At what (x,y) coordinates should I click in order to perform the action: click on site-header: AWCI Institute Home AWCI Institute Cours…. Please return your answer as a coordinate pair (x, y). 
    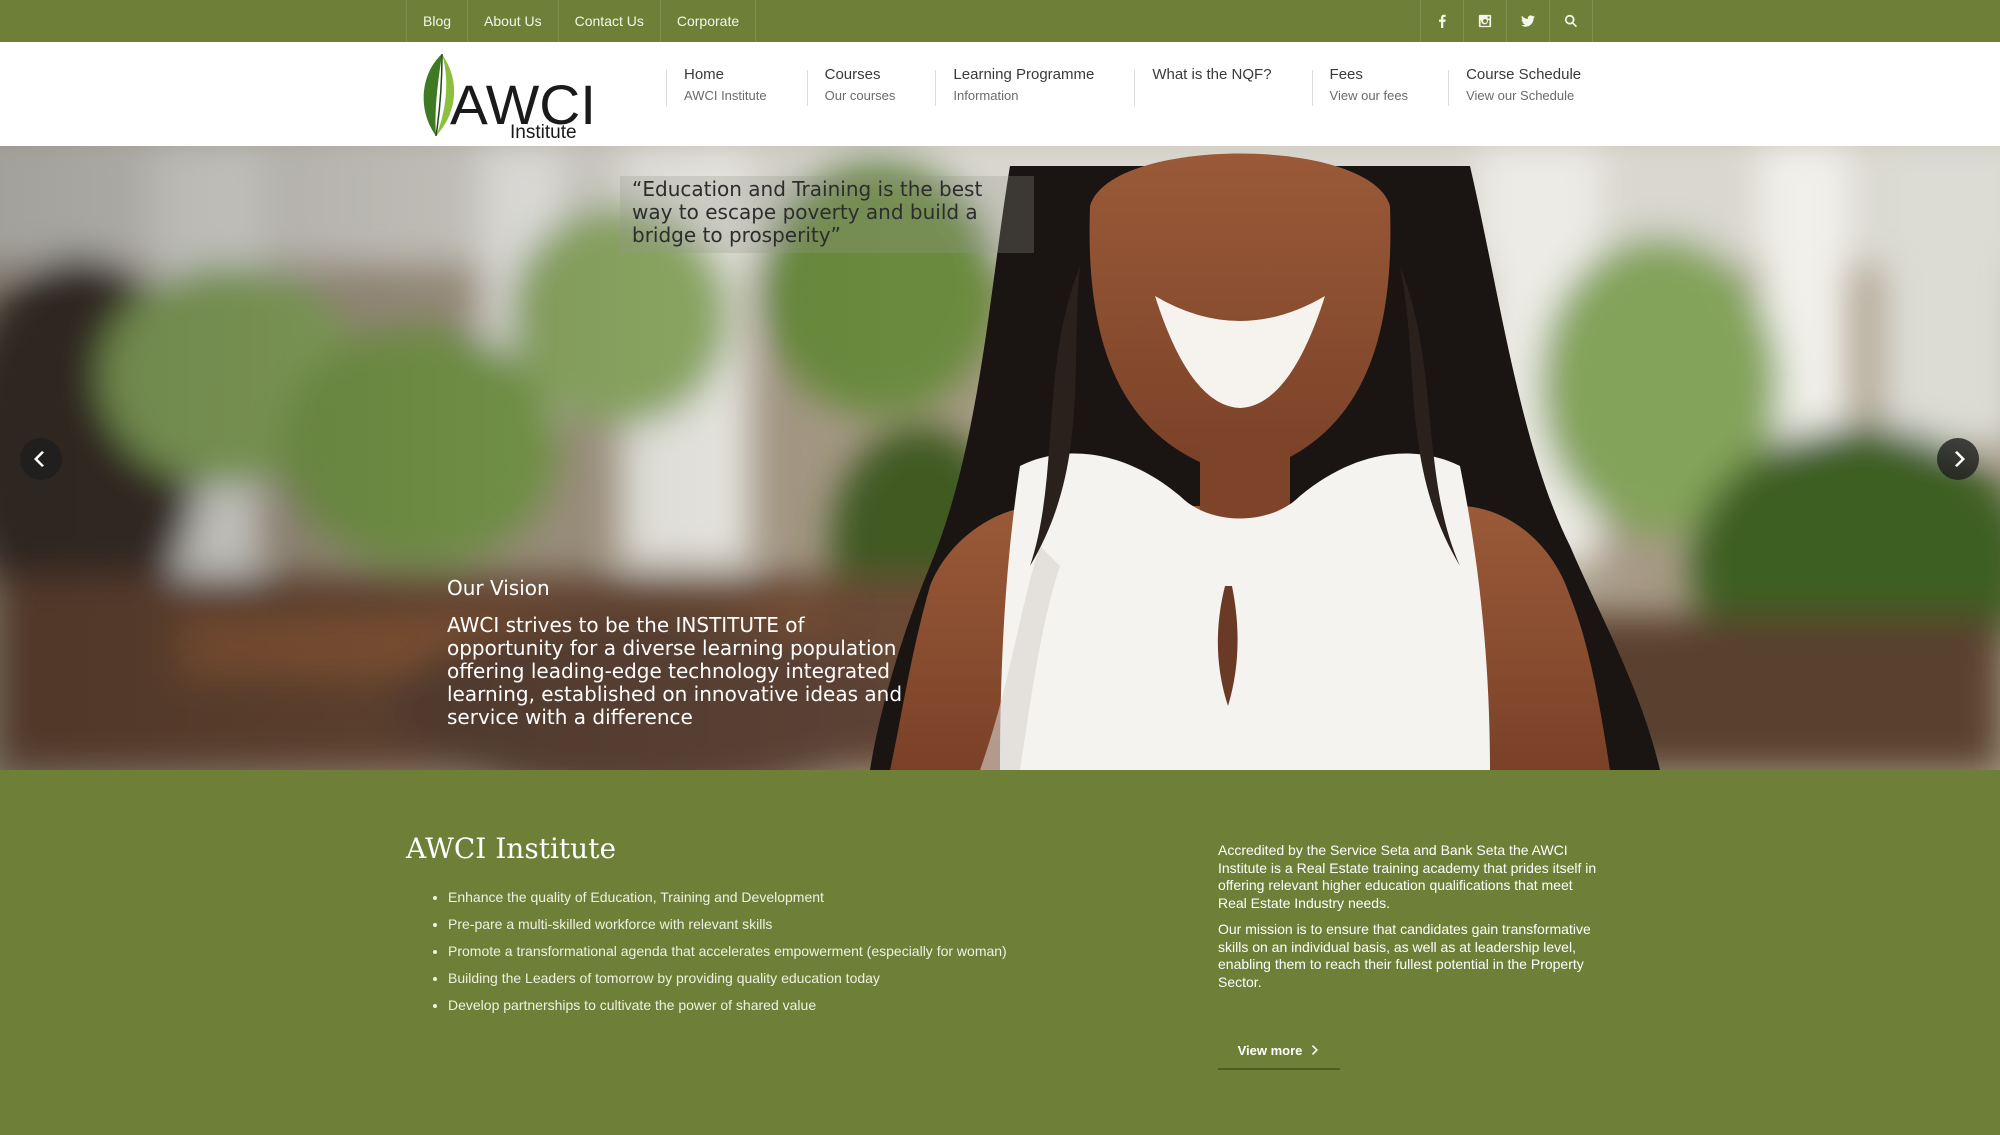
    Looking at the image, I should click on (1000, 94).